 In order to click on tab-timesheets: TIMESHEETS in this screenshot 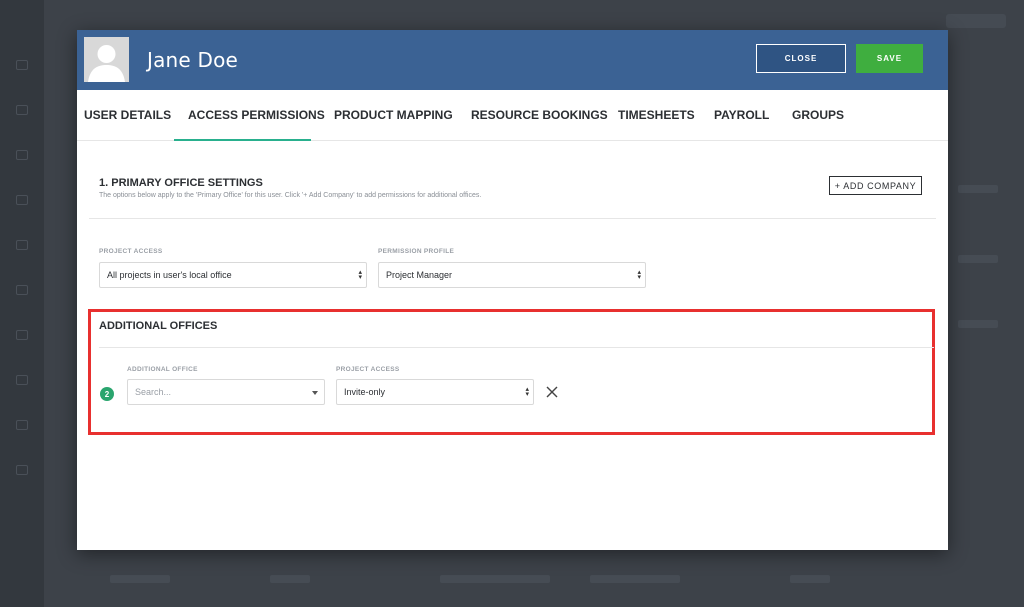, I will do `click(656, 115)`.